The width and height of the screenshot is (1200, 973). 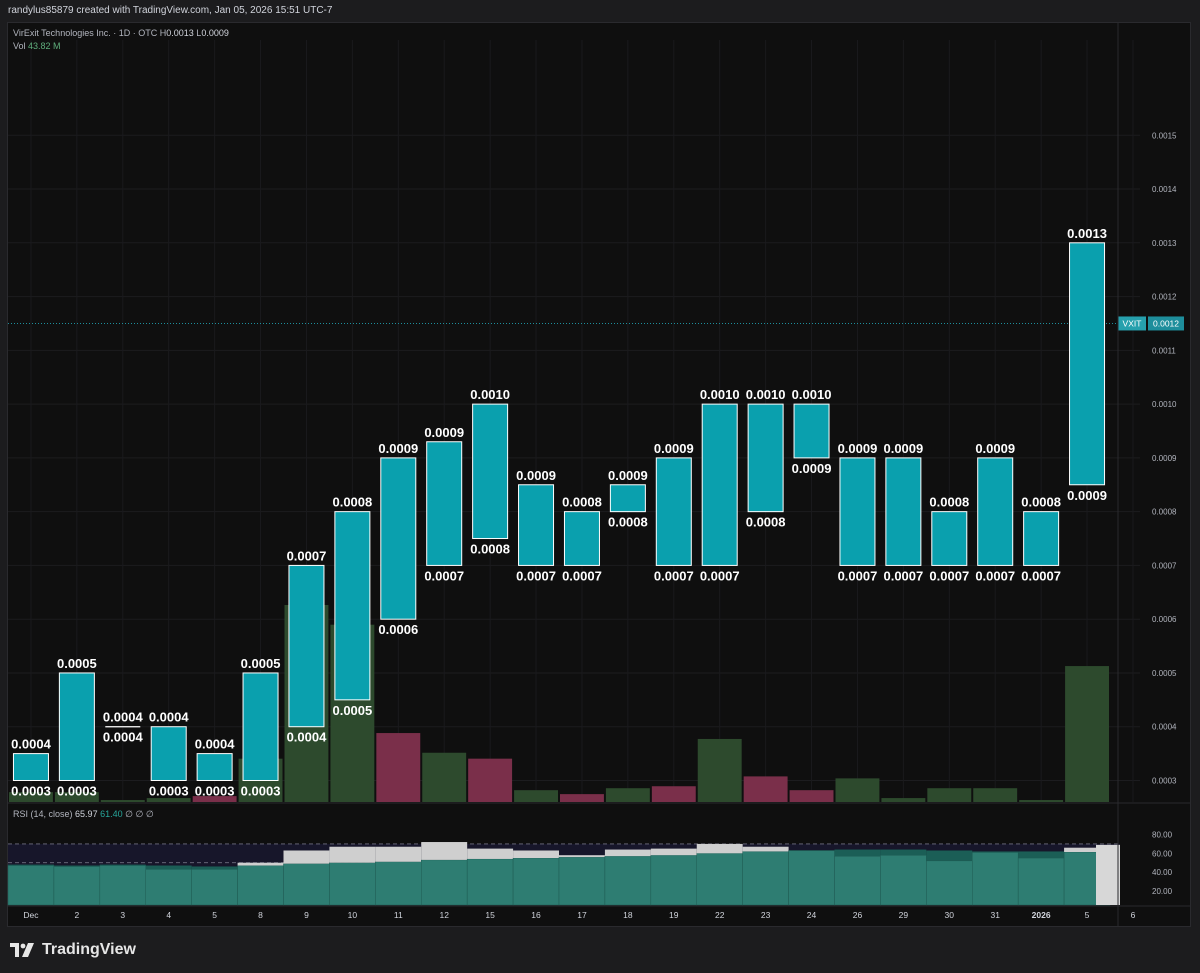 I want to click on tradingview-brand: TradingView, so click(x=89, y=950).